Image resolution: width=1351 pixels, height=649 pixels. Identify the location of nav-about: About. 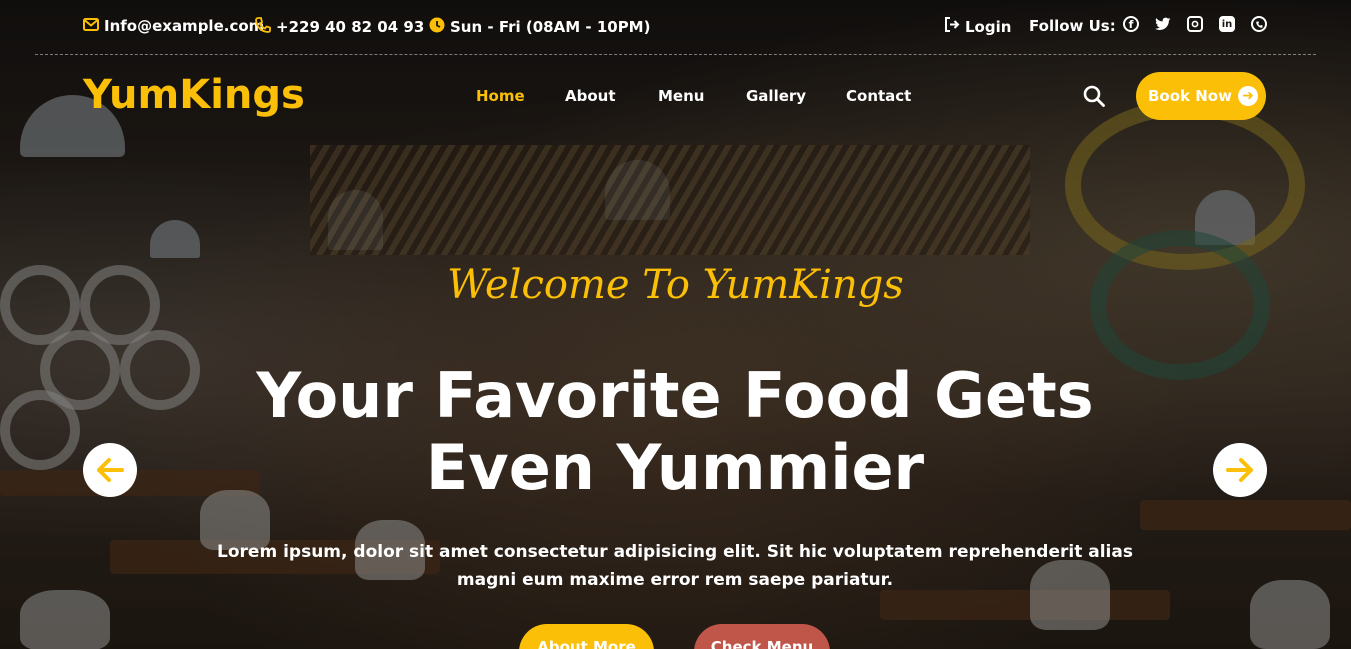
(590, 96).